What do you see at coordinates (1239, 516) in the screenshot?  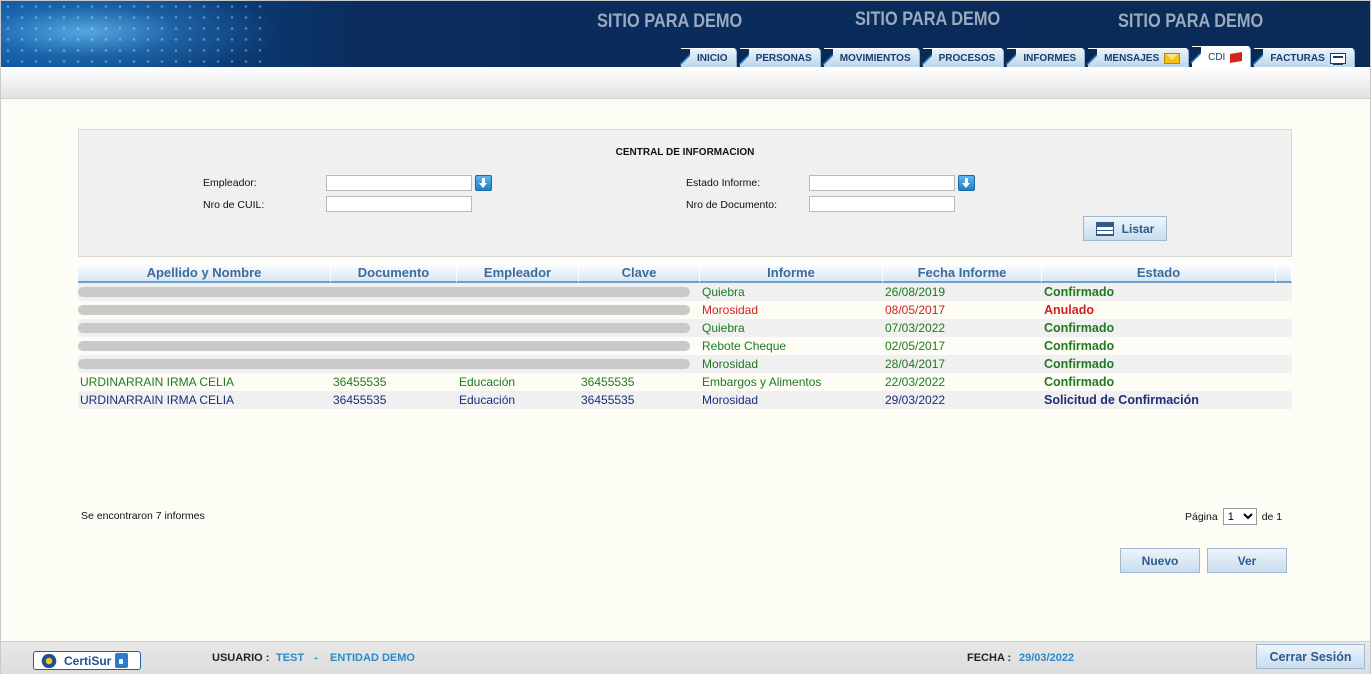 I see `page-select: 1` at bounding box center [1239, 516].